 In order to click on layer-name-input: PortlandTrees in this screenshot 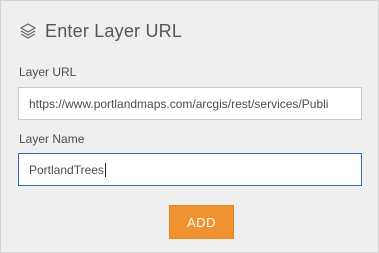, I will do `click(190, 169)`.